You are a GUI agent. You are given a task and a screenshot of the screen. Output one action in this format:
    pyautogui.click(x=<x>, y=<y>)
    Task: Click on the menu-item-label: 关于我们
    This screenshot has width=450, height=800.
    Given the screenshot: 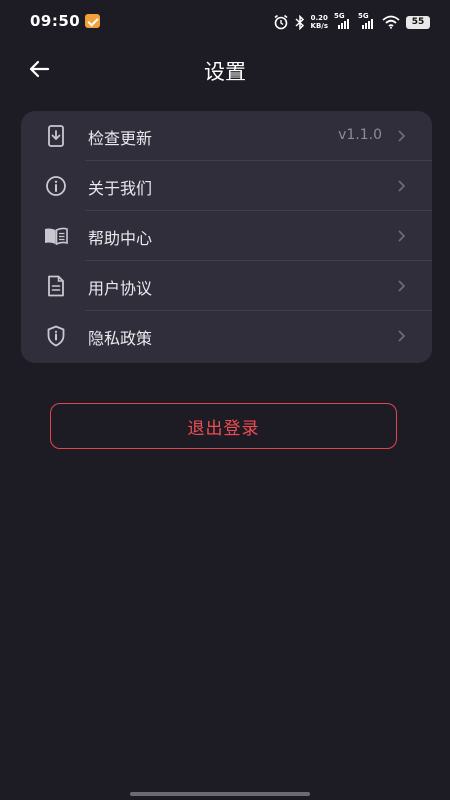 What is the action you would take?
    pyautogui.click(x=120, y=188)
    